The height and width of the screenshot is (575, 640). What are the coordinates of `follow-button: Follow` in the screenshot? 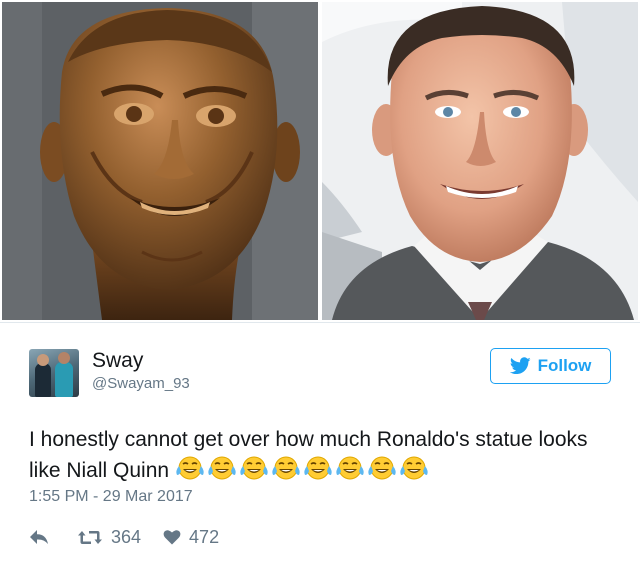 It's located at (550, 366).